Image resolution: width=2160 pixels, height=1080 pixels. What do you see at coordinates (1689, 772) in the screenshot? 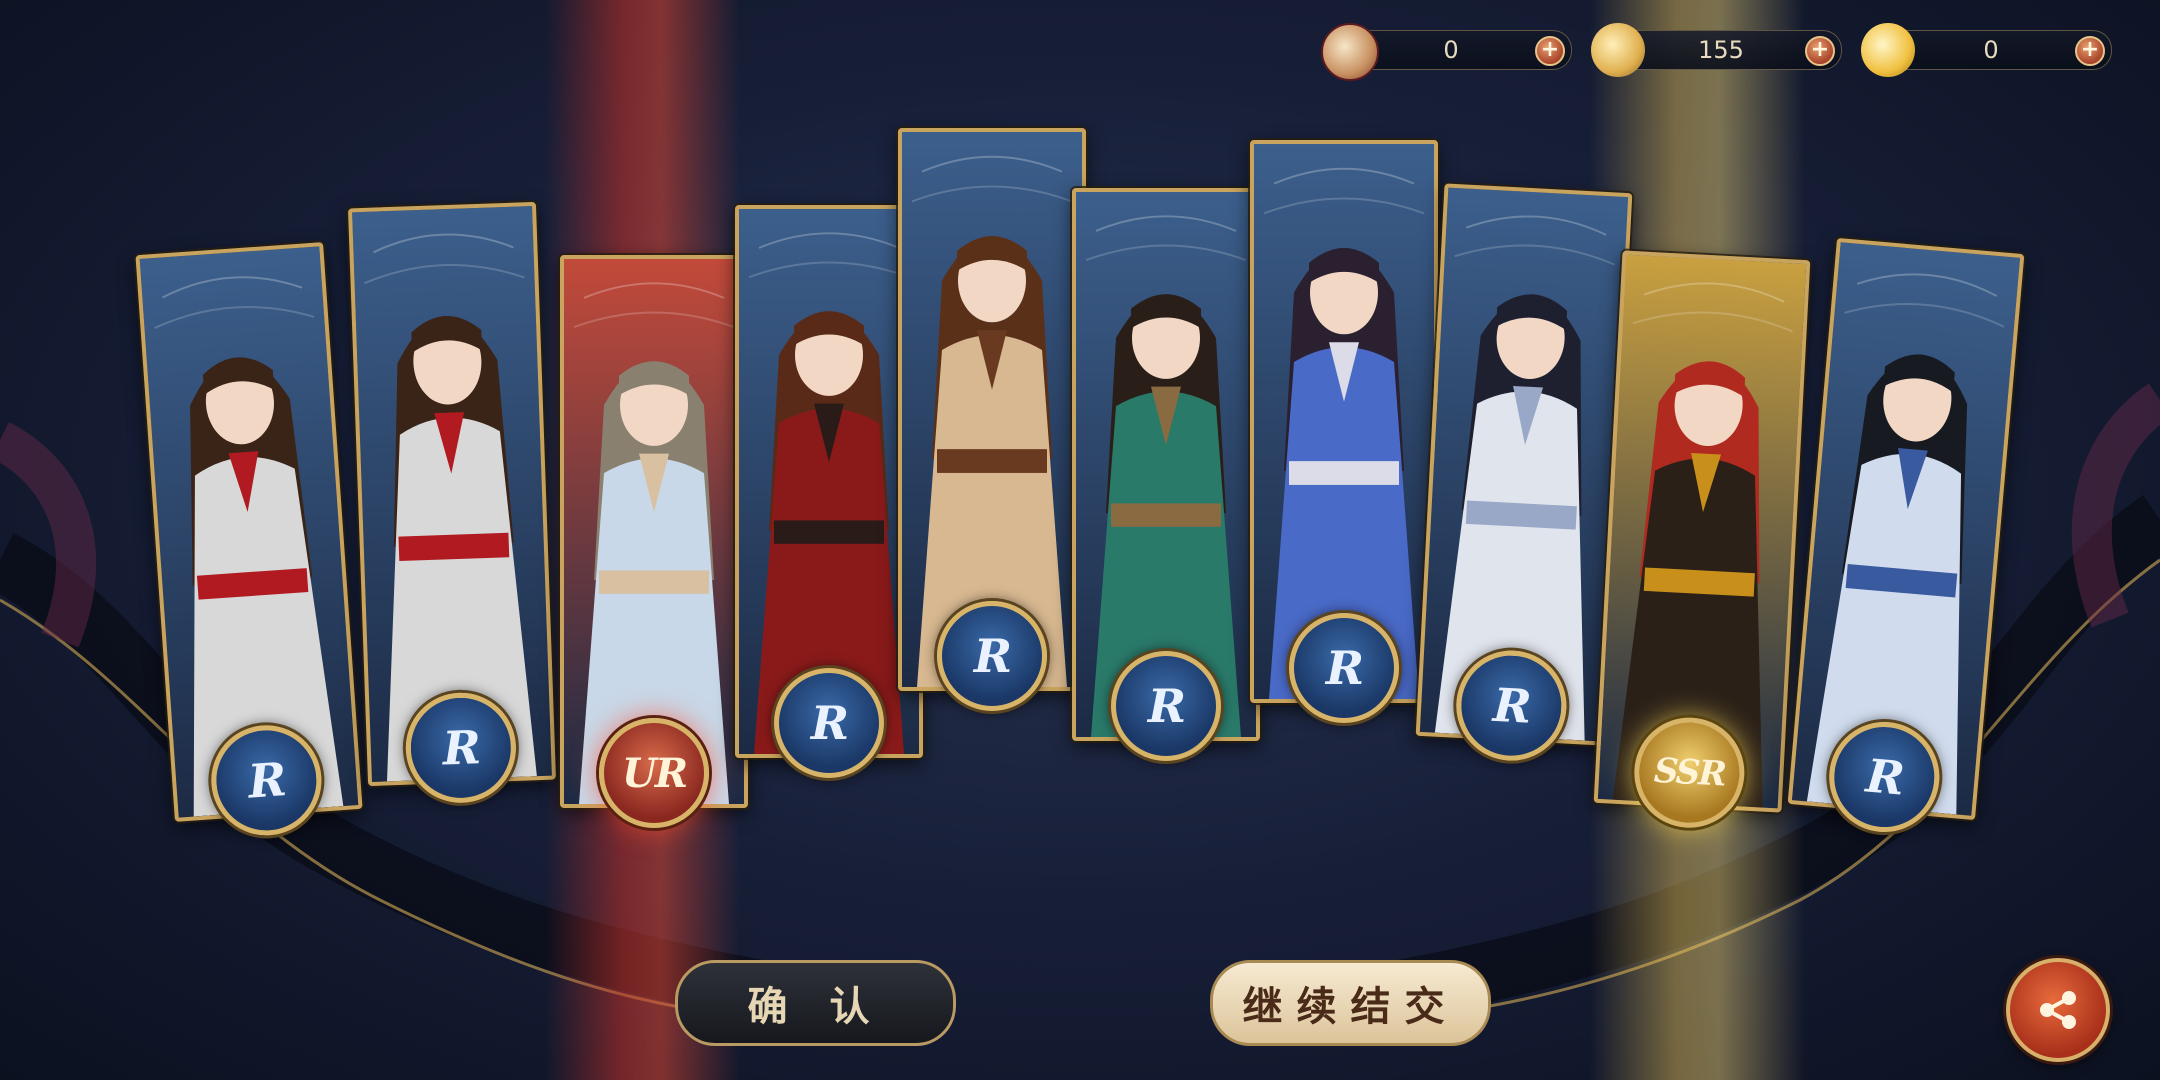
I see `rarity-label: SSR` at bounding box center [1689, 772].